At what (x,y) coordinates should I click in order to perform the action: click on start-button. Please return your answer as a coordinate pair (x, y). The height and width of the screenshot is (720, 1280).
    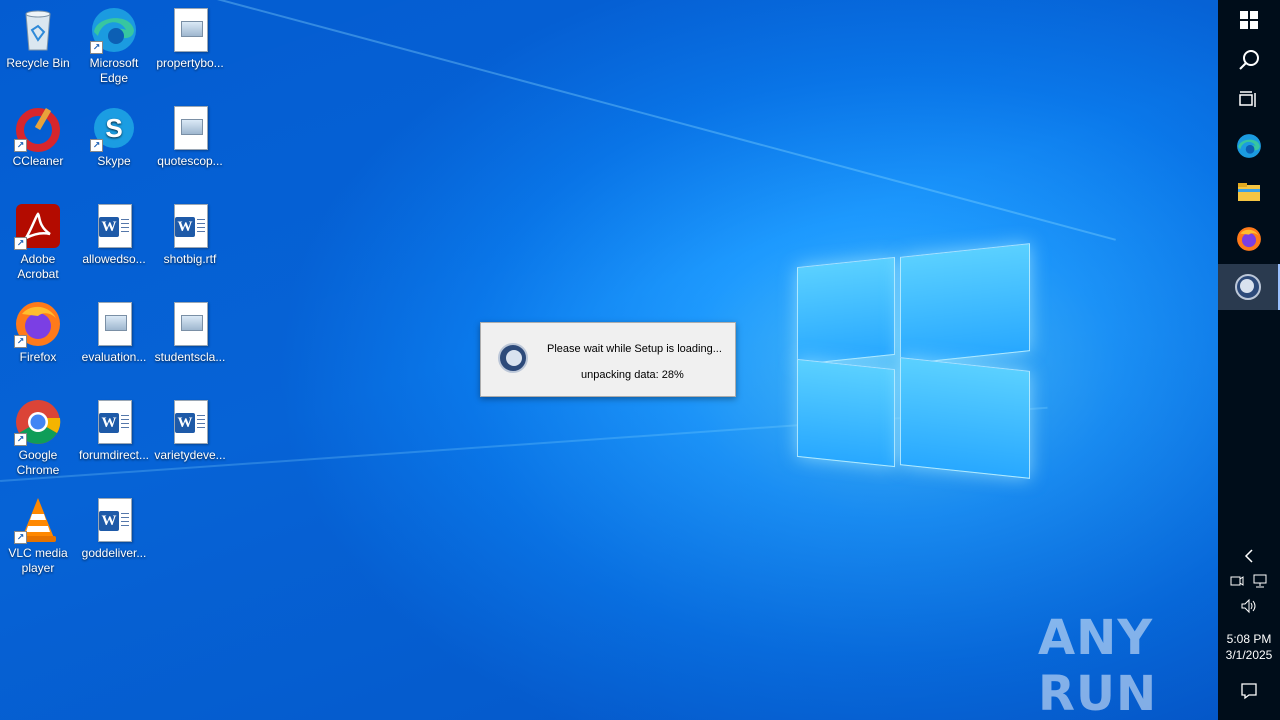
    Looking at the image, I should click on (1249, 20).